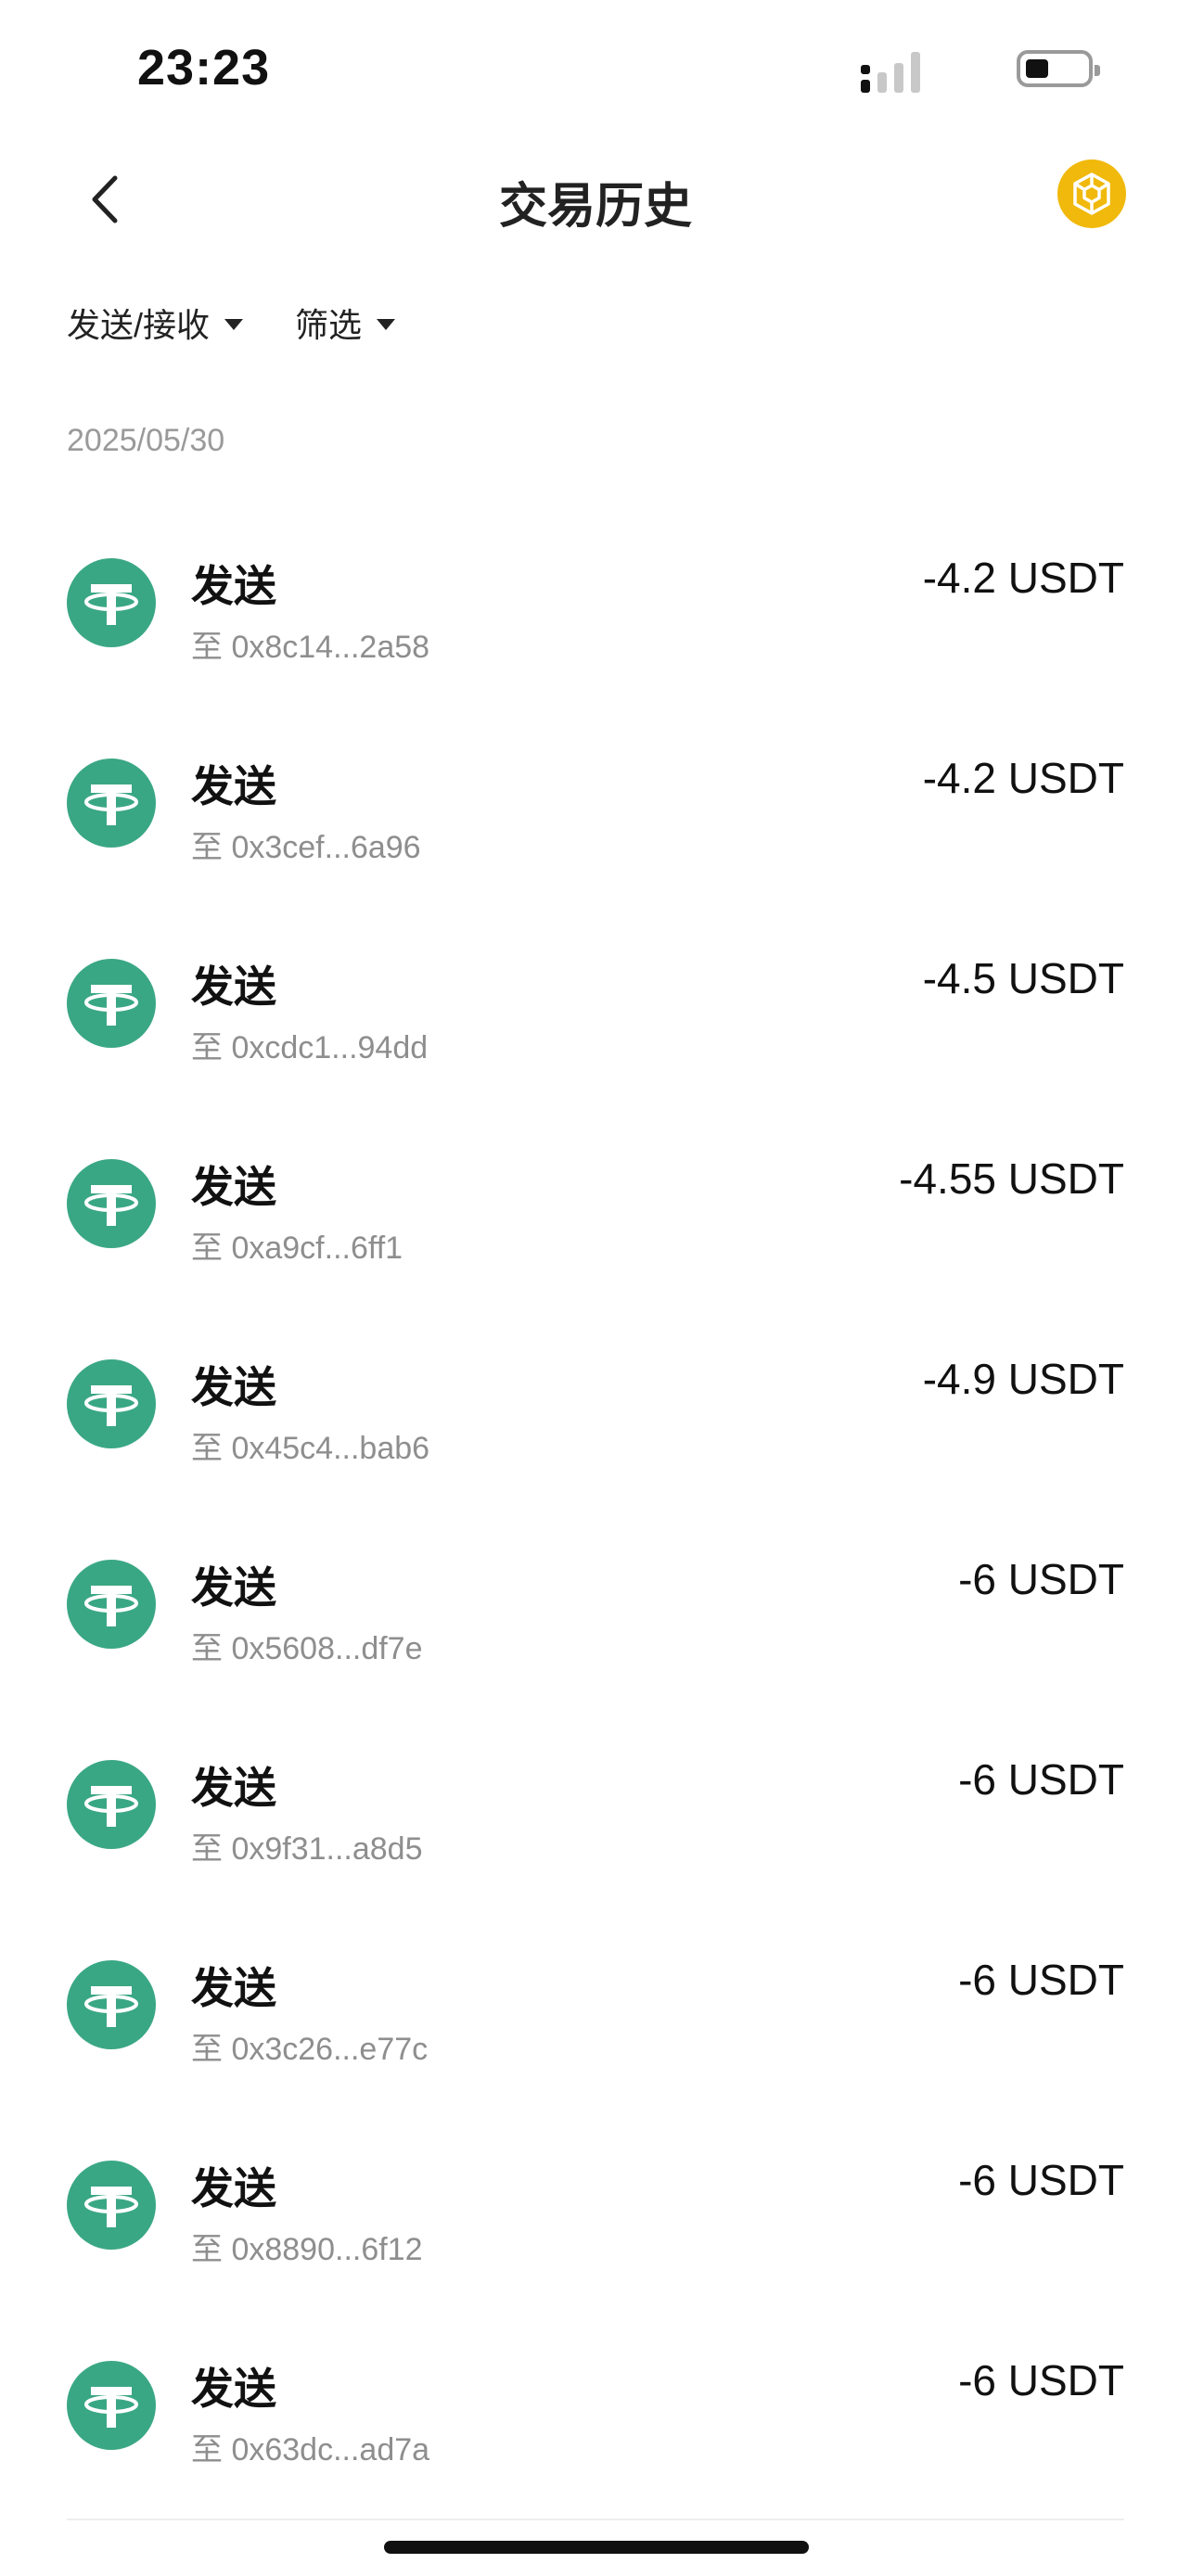 This screenshot has height=2576, width=1191. Describe the element at coordinates (595, 2407) in the screenshot. I see `transaction-row: 发送 至 0x63dc...ad7a -6 USDT` at that location.